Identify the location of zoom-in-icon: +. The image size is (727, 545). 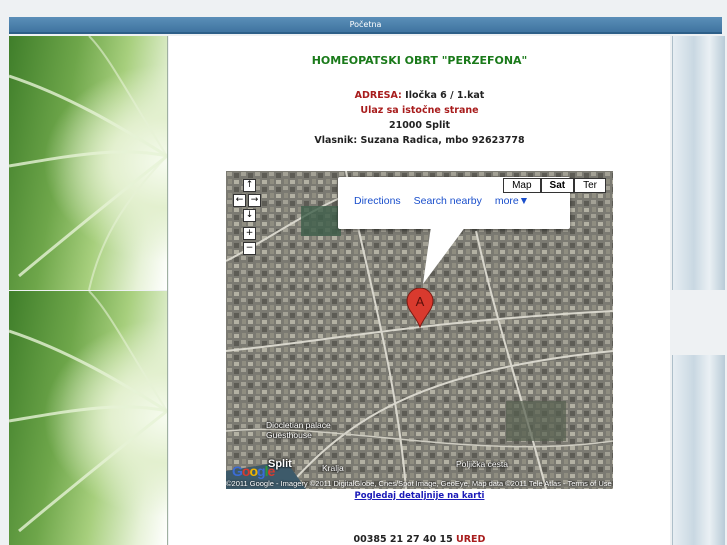
(249, 233).